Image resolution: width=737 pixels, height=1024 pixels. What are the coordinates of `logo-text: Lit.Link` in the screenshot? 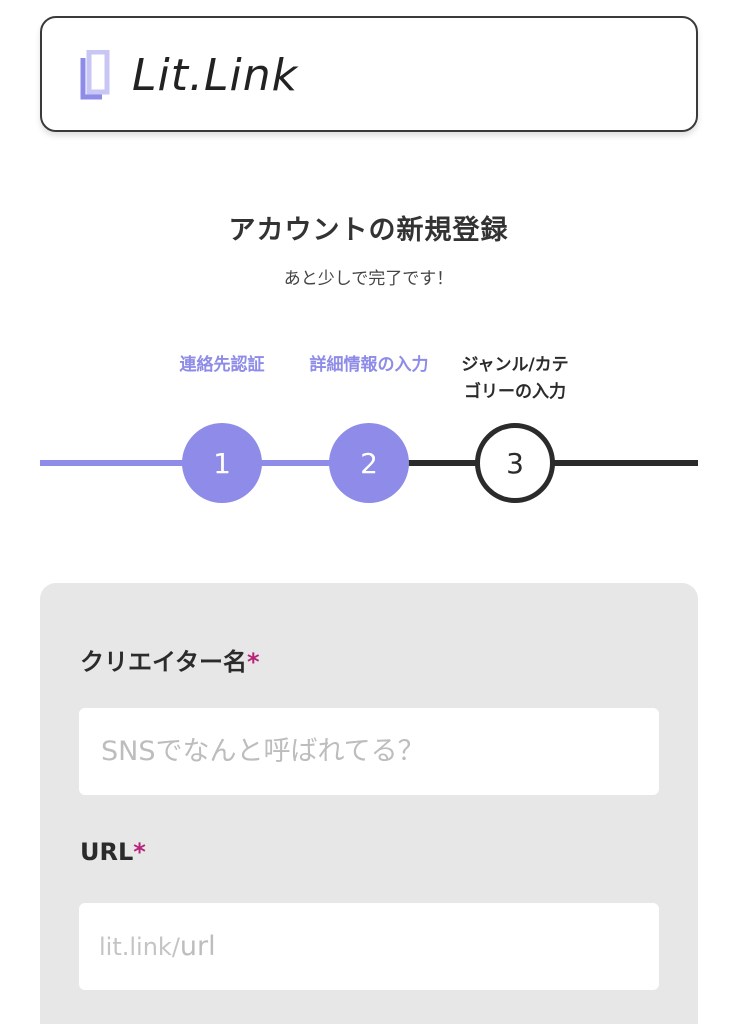 It's located at (215, 76).